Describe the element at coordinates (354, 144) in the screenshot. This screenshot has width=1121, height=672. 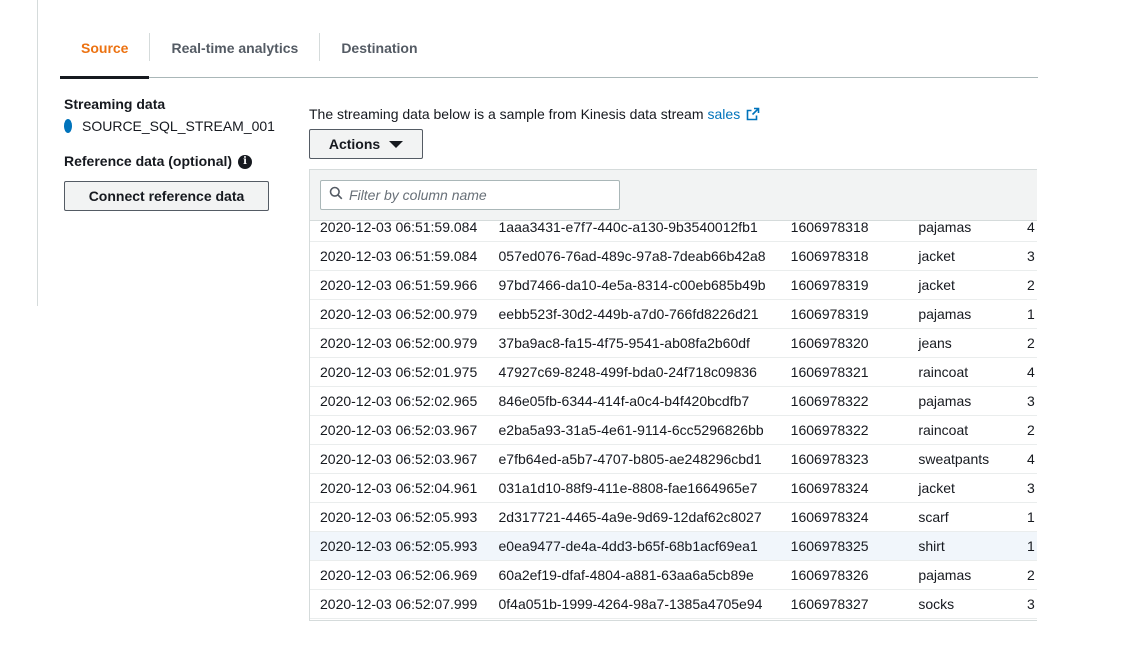
I see `actions-label: Actions` at that location.